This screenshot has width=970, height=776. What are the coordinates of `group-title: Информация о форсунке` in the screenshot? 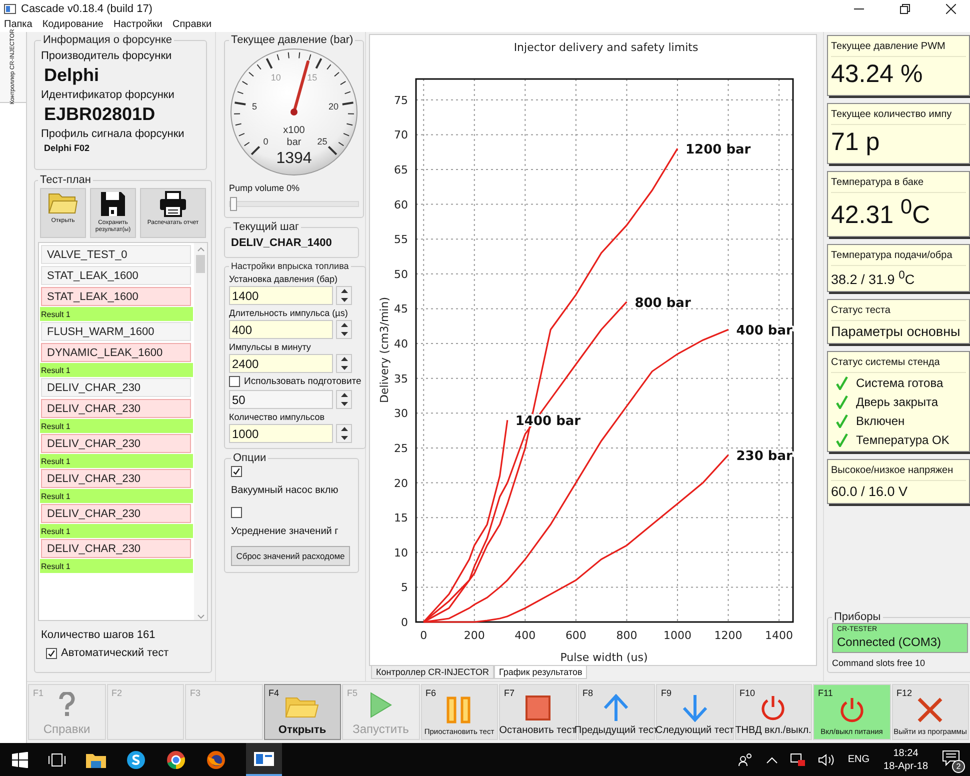 It's located at (107, 40).